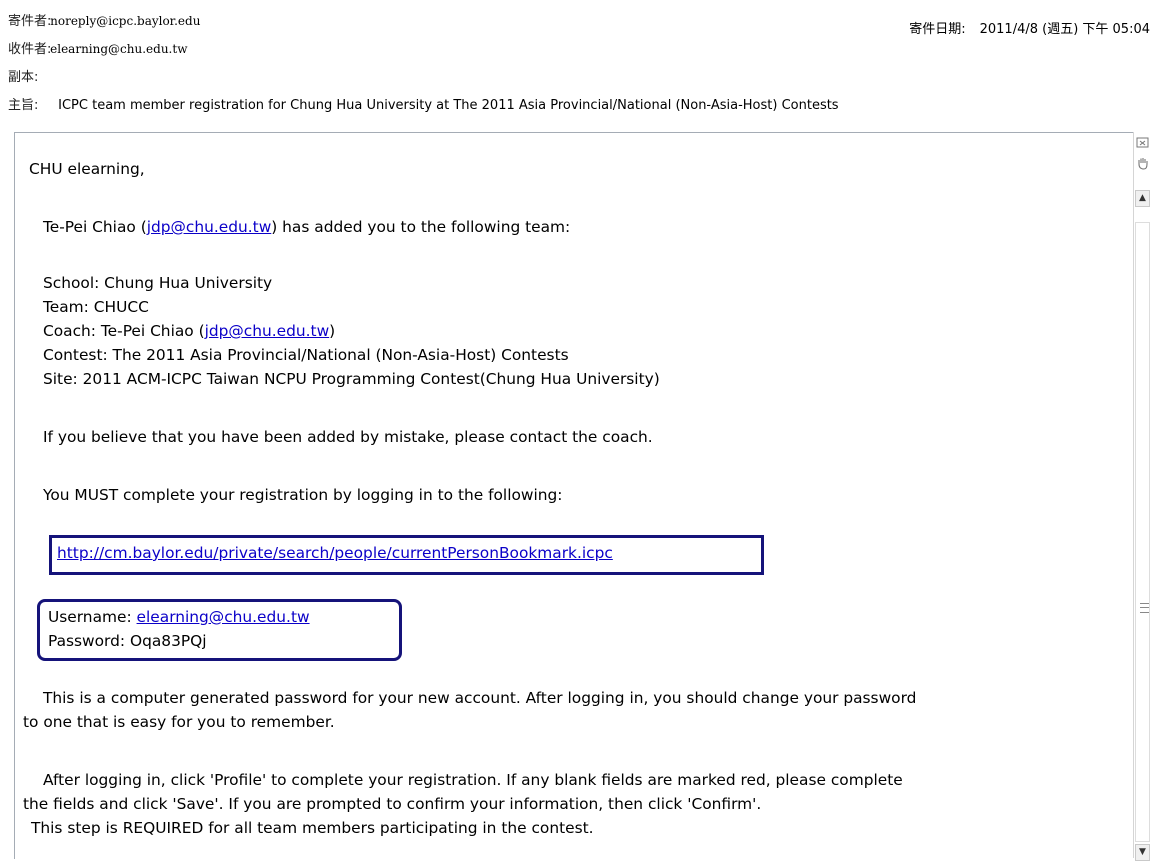 This screenshot has height=861, width=1150. I want to click on date-value: 2011/4/8 (週五) 下午 05:04, so click(1064, 29).